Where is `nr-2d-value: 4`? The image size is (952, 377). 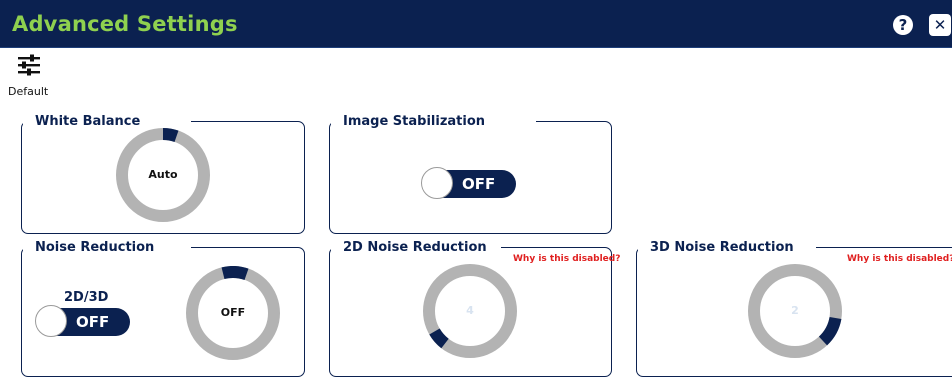
nr-2d-value: 4 is located at coordinates (470, 310).